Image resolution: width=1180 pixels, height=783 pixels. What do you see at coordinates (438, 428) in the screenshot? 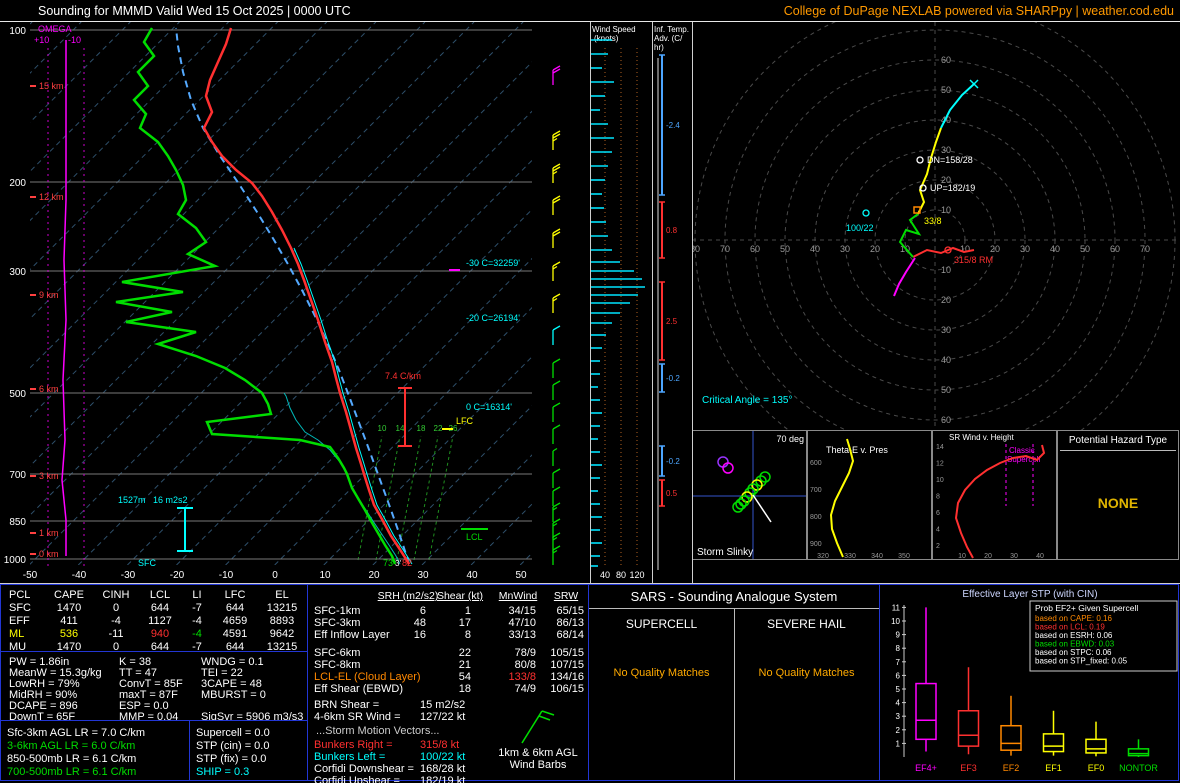
I see `mixing-ratio-label: 22` at bounding box center [438, 428].